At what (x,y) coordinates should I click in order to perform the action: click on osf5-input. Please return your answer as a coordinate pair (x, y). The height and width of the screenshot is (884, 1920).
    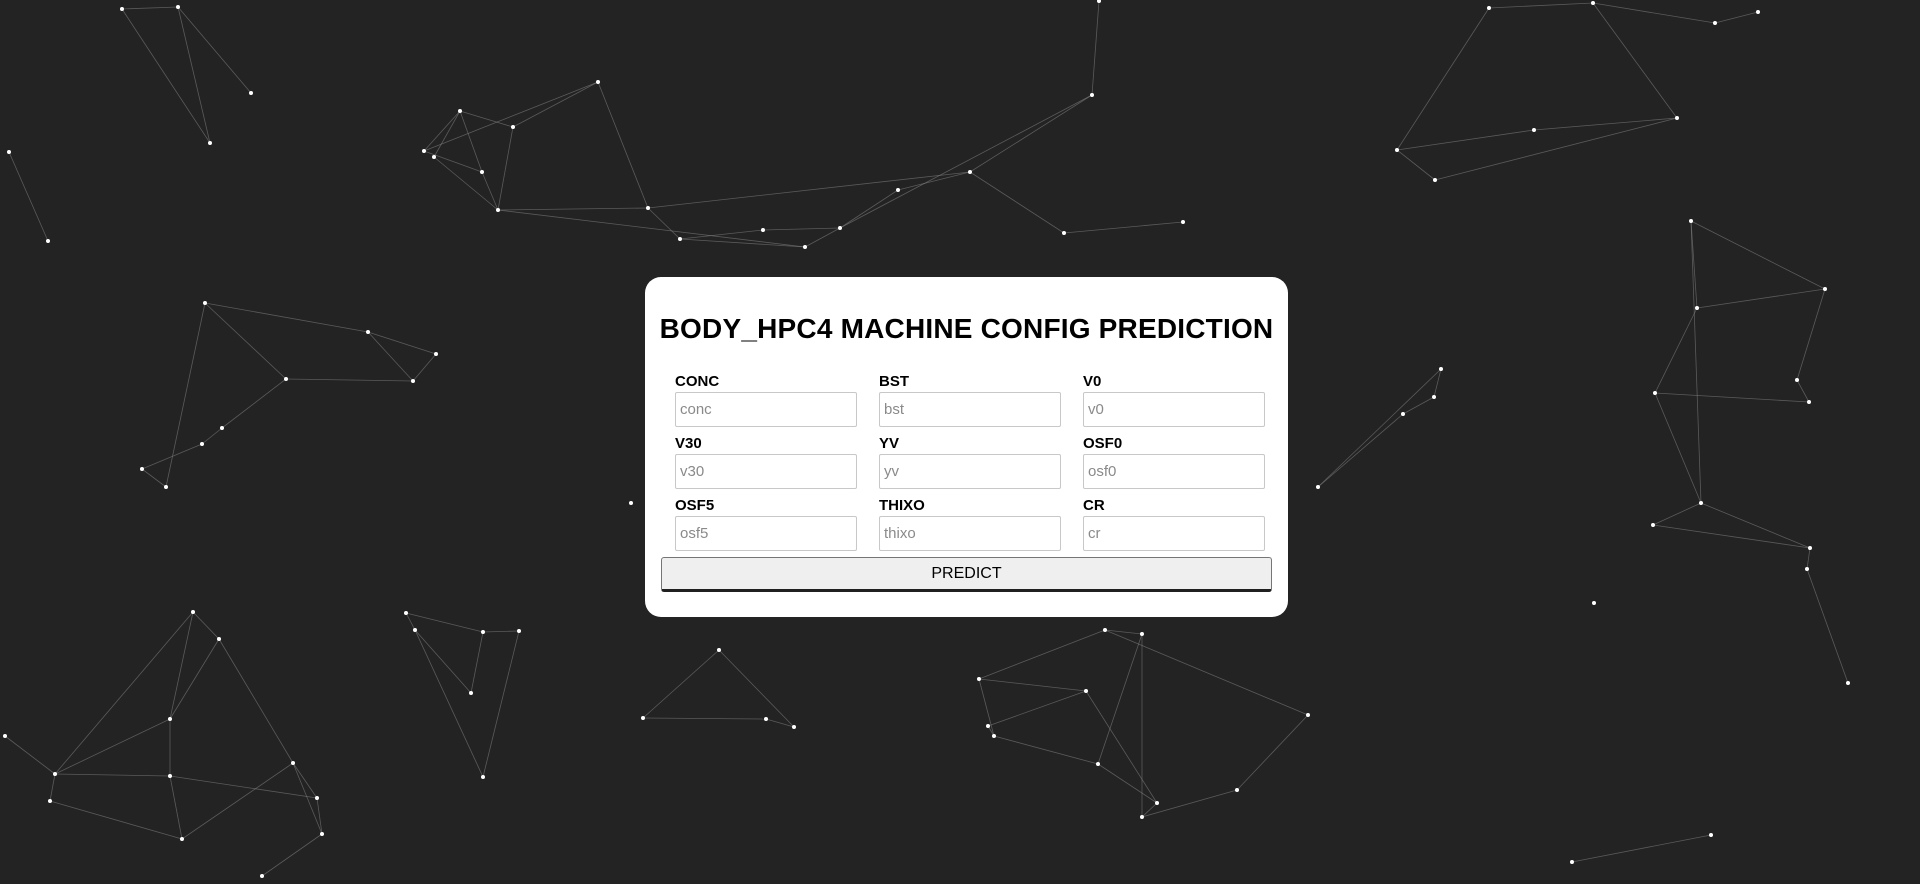
    Looking at the image, I should click on (766, 533).